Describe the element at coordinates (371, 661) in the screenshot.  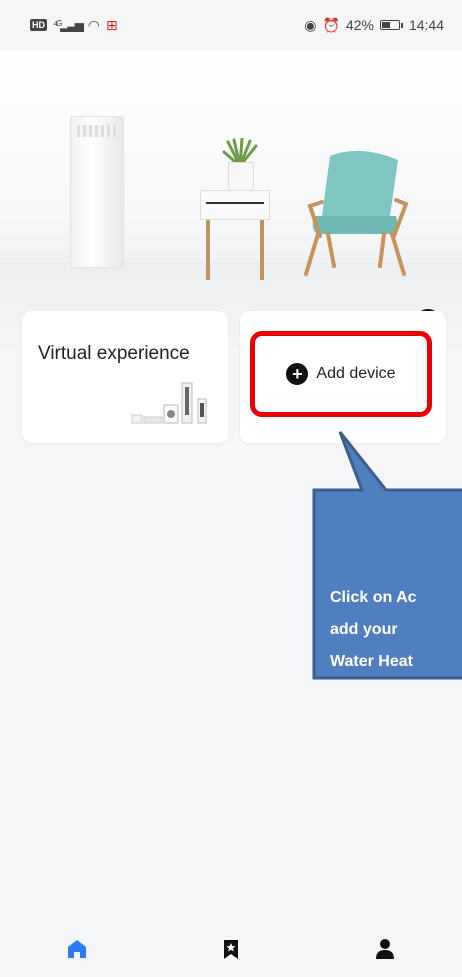
I see `callout-line: Water Heat` at that location.